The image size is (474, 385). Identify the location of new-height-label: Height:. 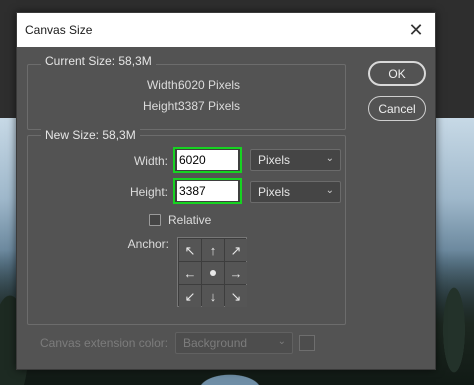
(148, 192).